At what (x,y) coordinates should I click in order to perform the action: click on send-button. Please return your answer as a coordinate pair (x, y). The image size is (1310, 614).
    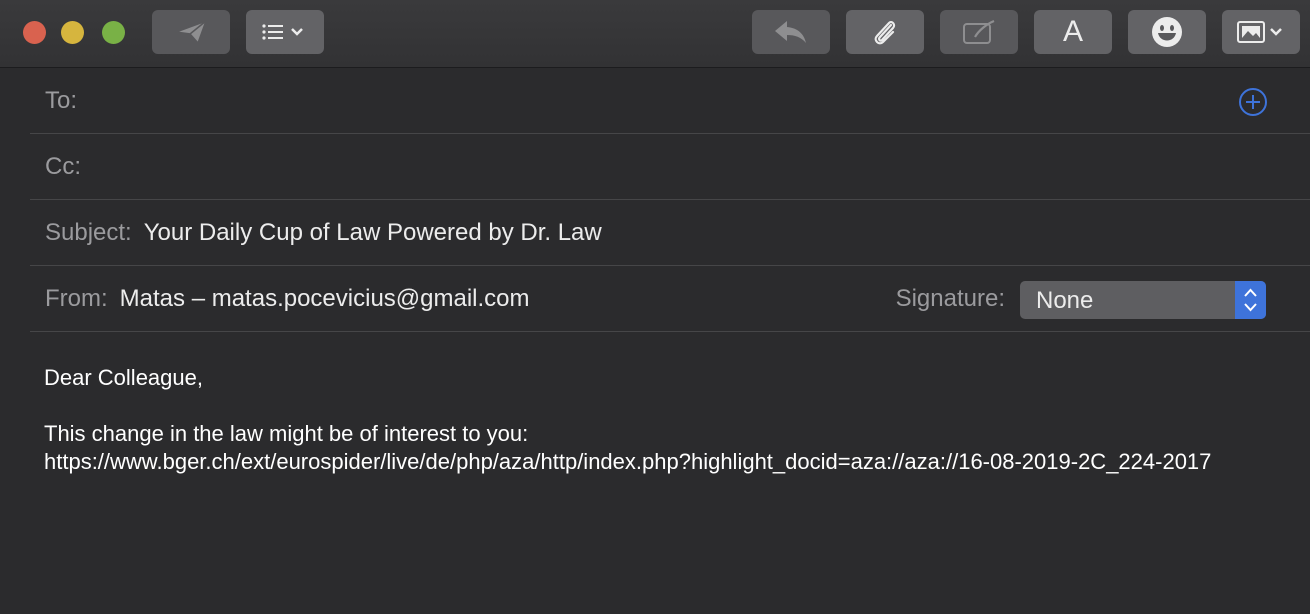
    Looking at the image, I should click on (191, 32).